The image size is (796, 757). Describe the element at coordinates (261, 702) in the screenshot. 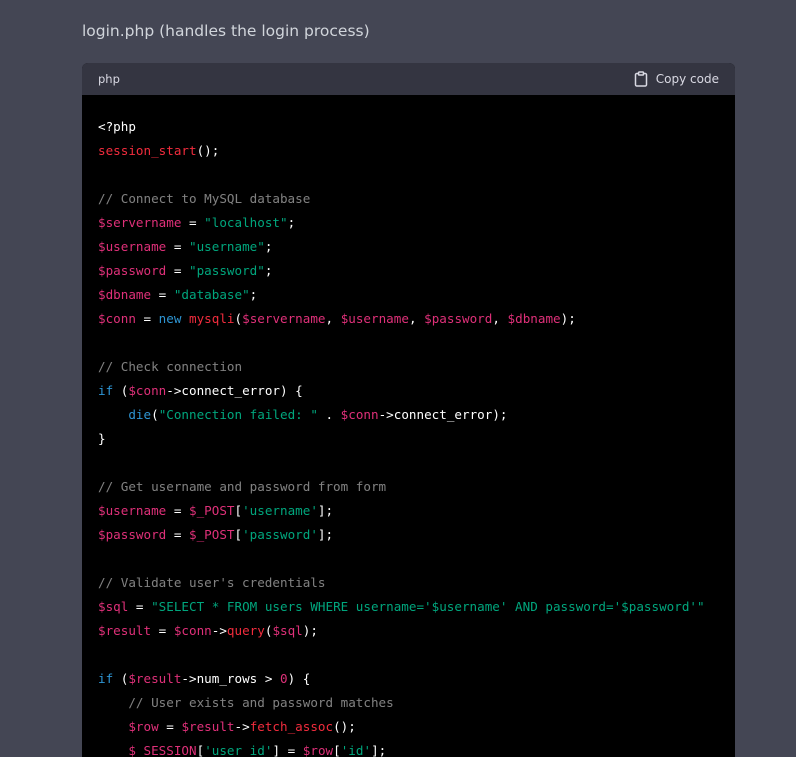

I see `code-token-comment: // User exists and password matches` at that location.